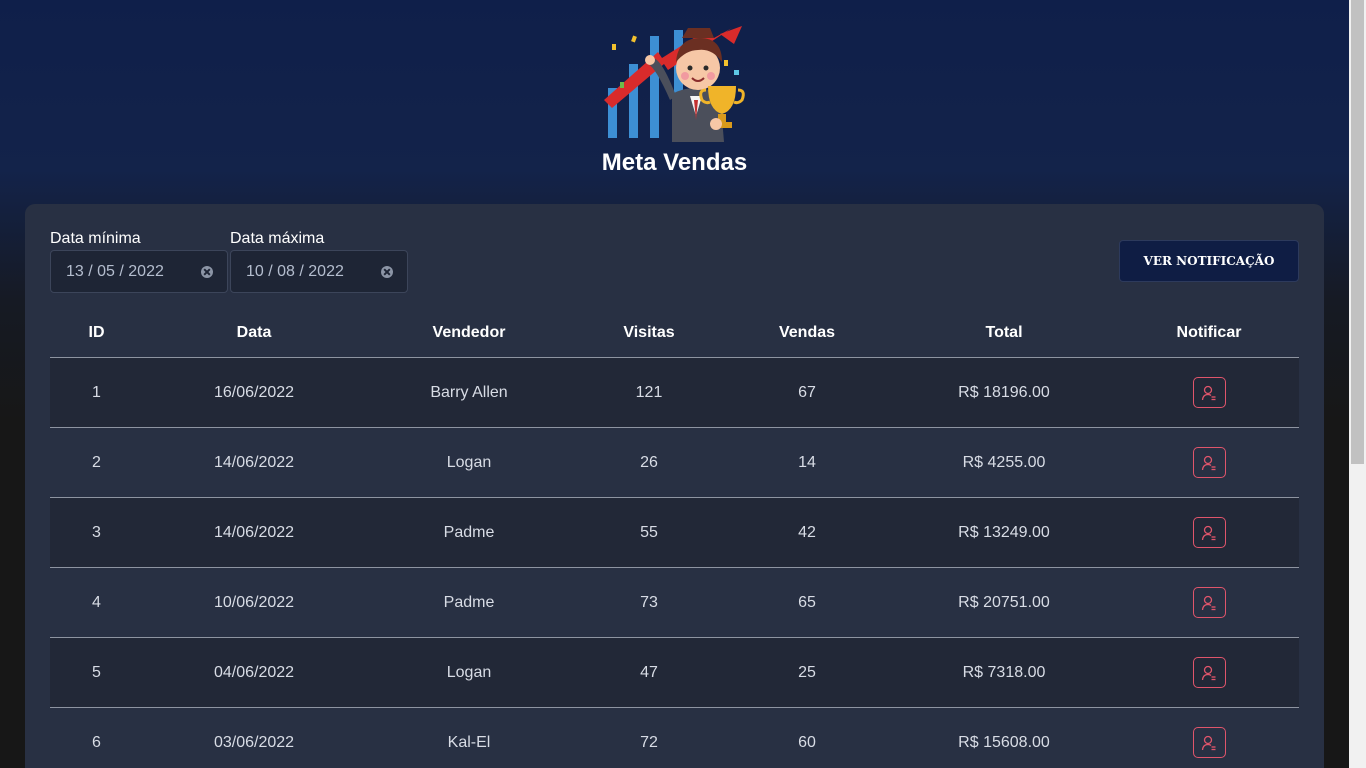 This screenshot has width=1366, height=768. What do you see at coordinates (469, 737) in the screenshot?
I see `cell-seller: Kal-El` at bounding box center [469, 737].